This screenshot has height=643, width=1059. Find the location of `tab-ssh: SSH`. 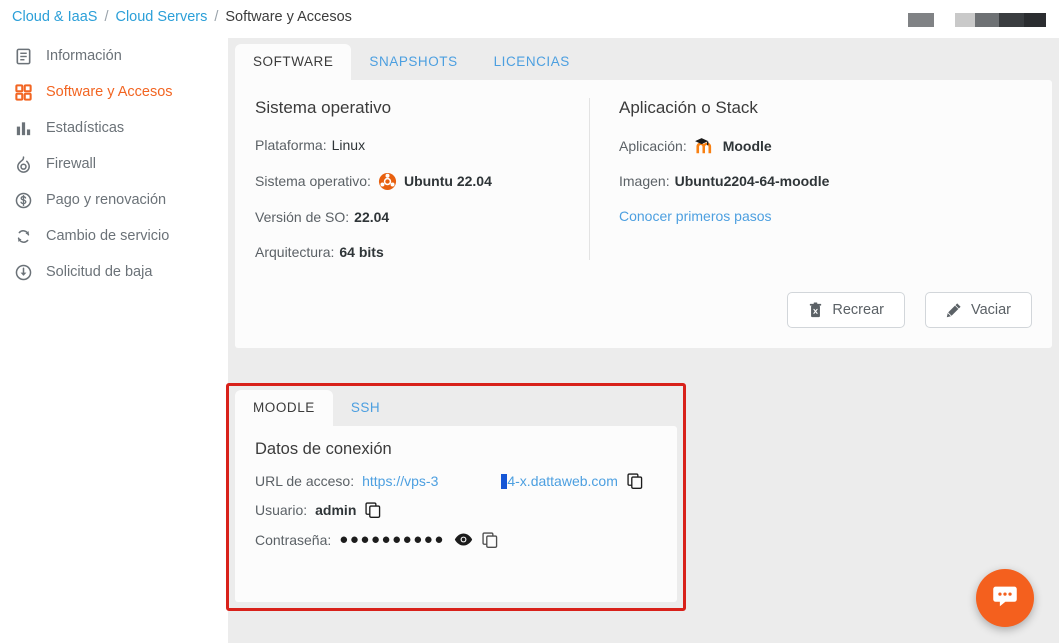

tab-ssh: SSH is located at coordinates (365, 408).